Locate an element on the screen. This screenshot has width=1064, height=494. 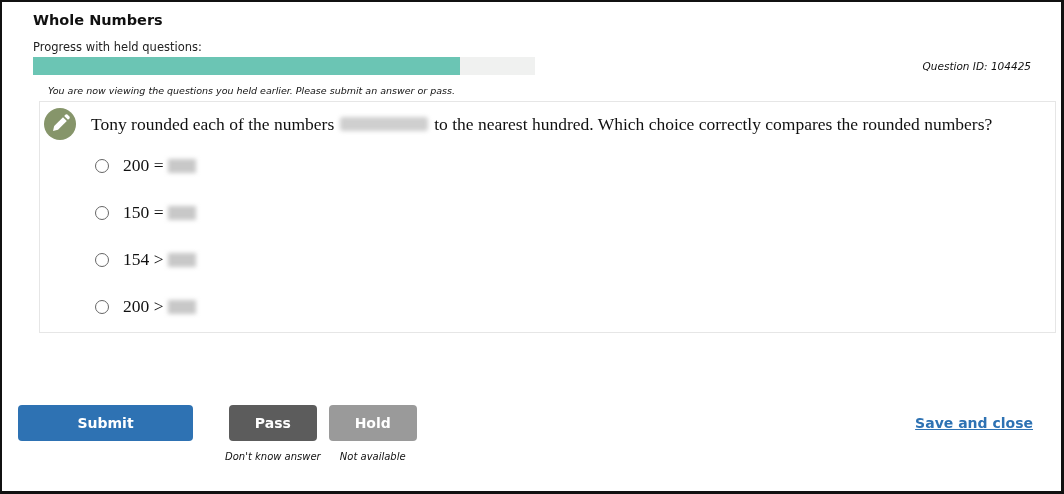
question-text: Tony rounded each of the numbers is located at coordinates (213, 124).